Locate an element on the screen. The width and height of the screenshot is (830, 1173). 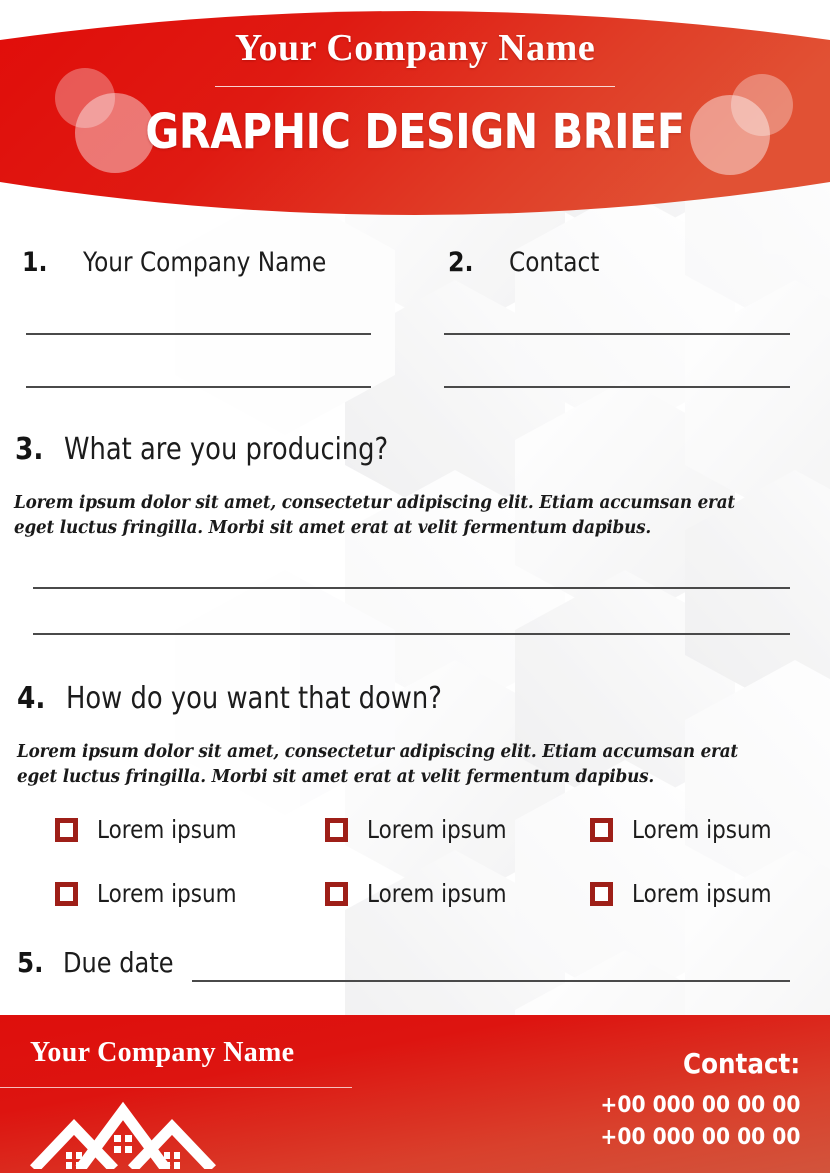
question-5-label: Due date is located at coordinates (118, 962).